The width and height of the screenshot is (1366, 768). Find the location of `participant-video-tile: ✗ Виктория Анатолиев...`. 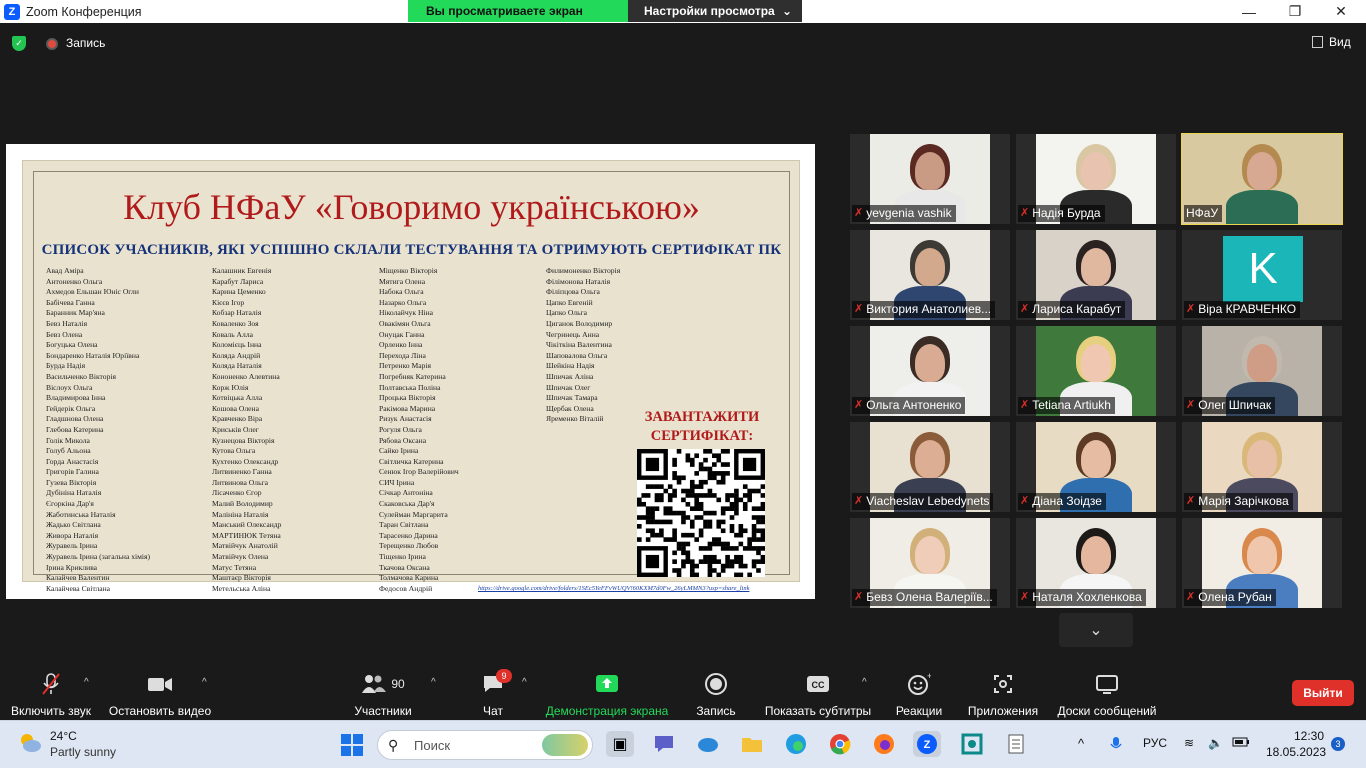

participant-video-tile: ✗ Виктория Анатолиев... is located at coordinates (930, 275).